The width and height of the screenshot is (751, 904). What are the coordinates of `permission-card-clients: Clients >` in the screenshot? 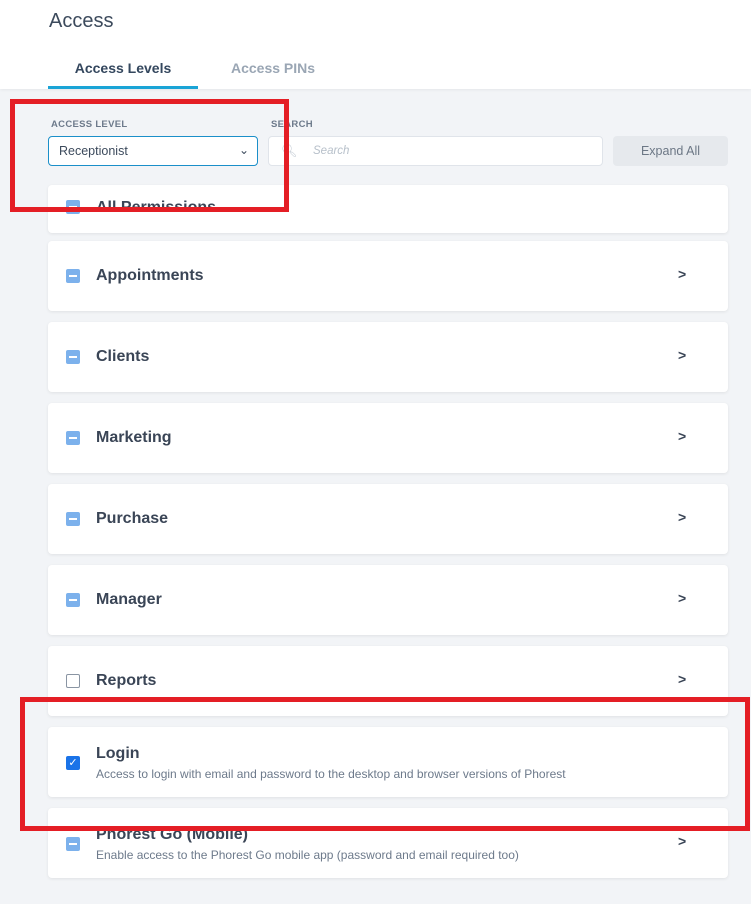 It's located at (388, 357).